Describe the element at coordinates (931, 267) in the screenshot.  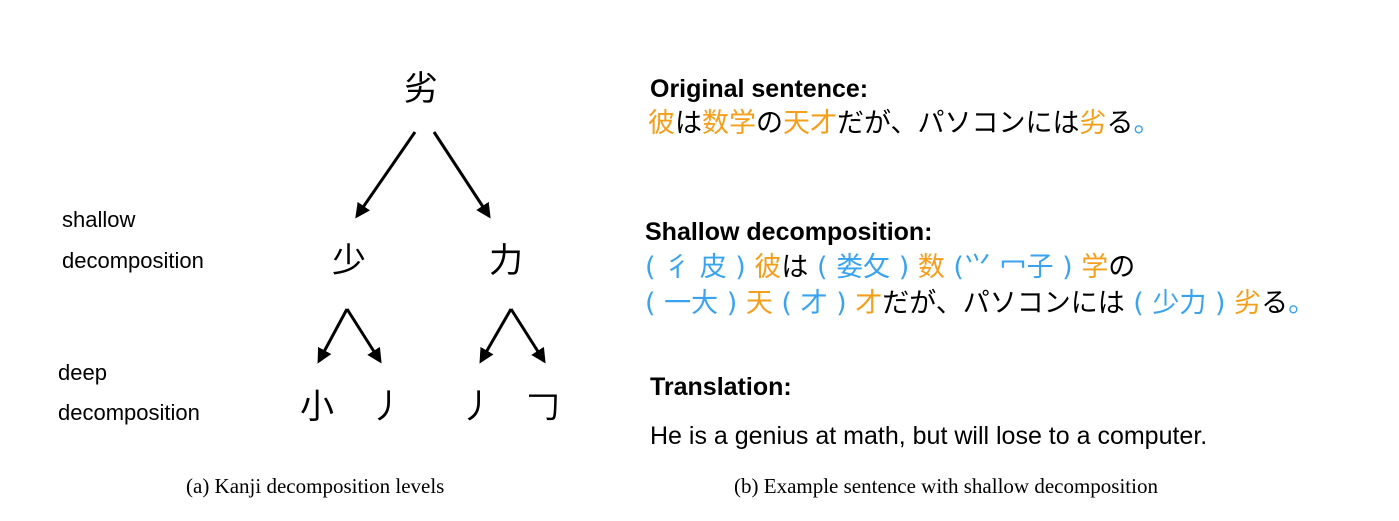
I see `token: 数` at that location.